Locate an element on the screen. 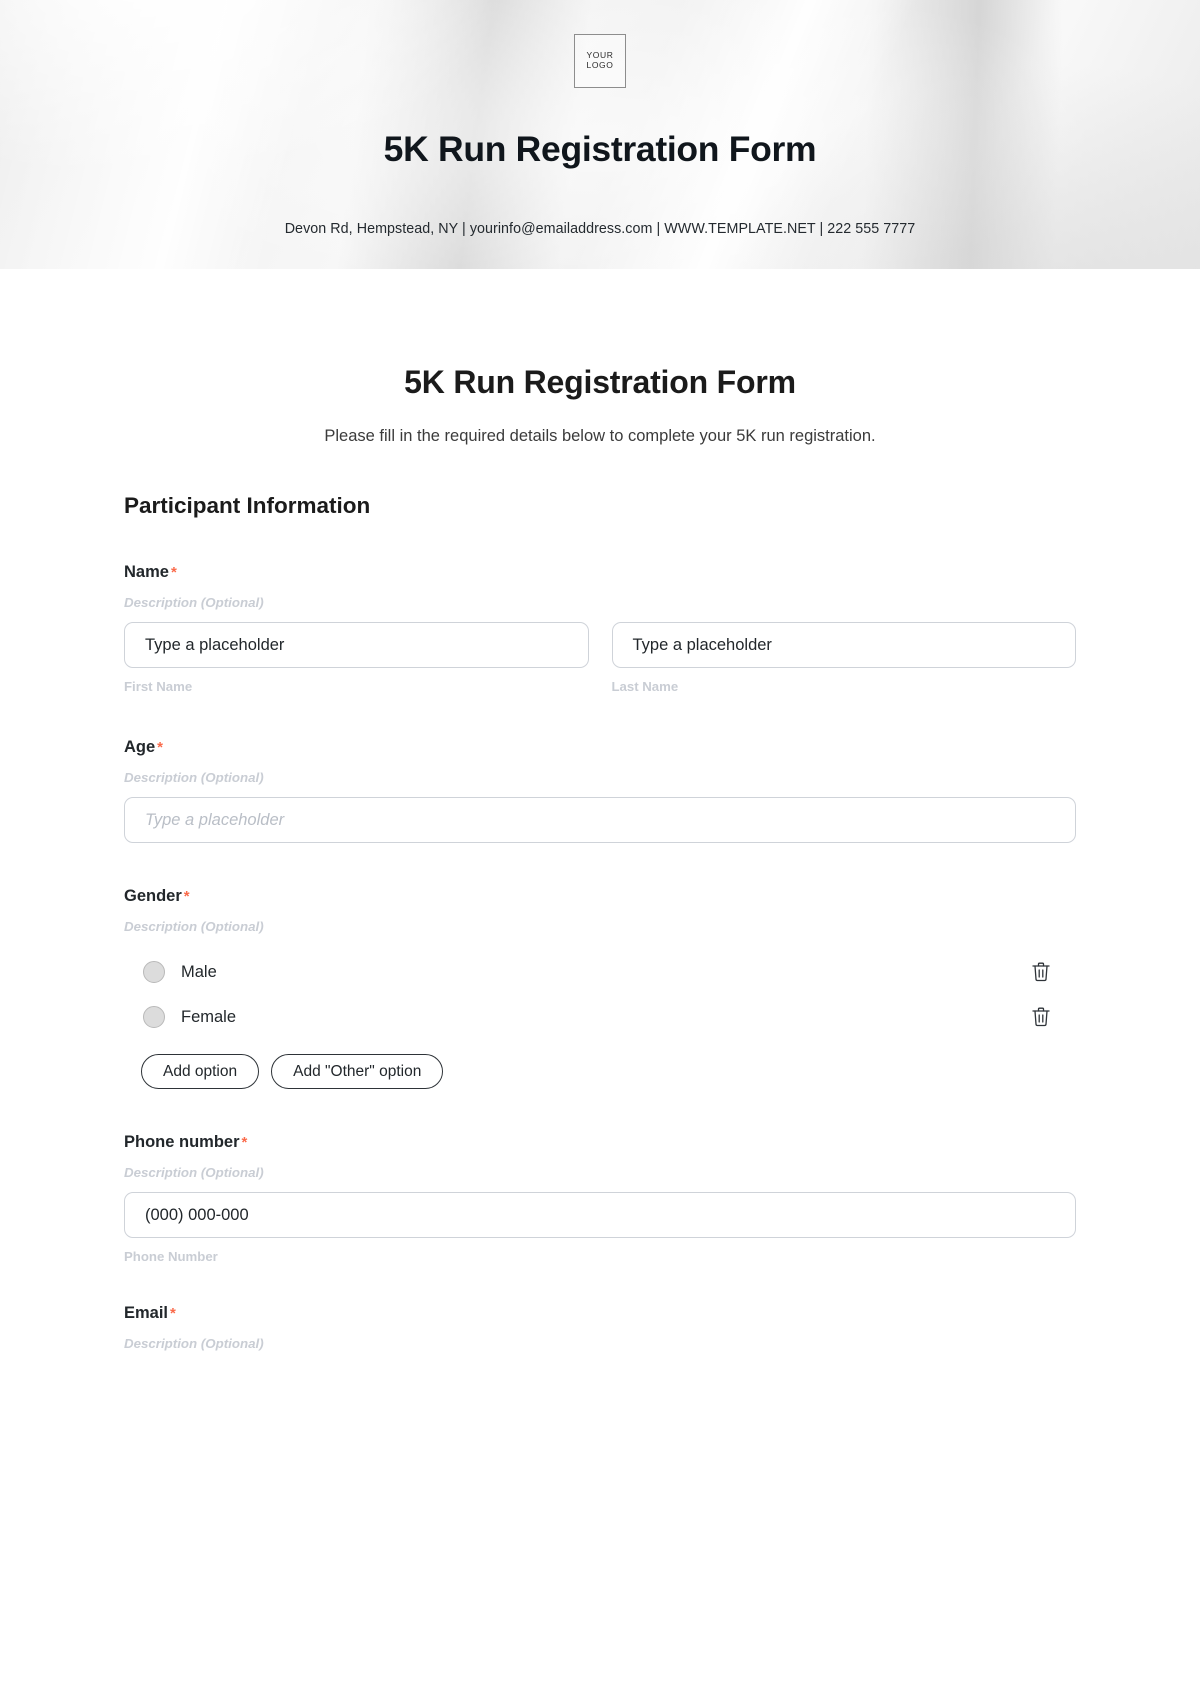  field-label-name-text: Name is located at coordinates (146, 572).